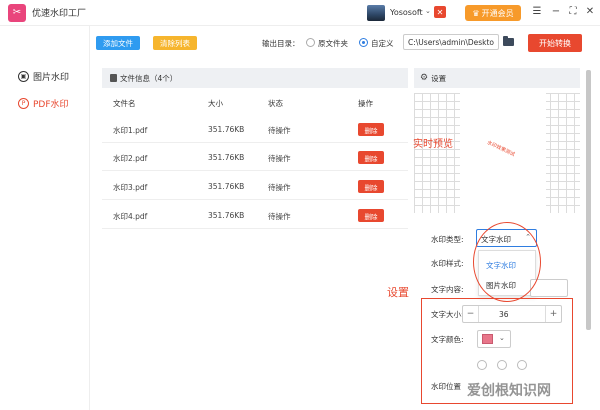  What do you see at coordinates (588, 200) in the screenshot?
I see `settings-scrollbar` at bounding box center [588, 200].